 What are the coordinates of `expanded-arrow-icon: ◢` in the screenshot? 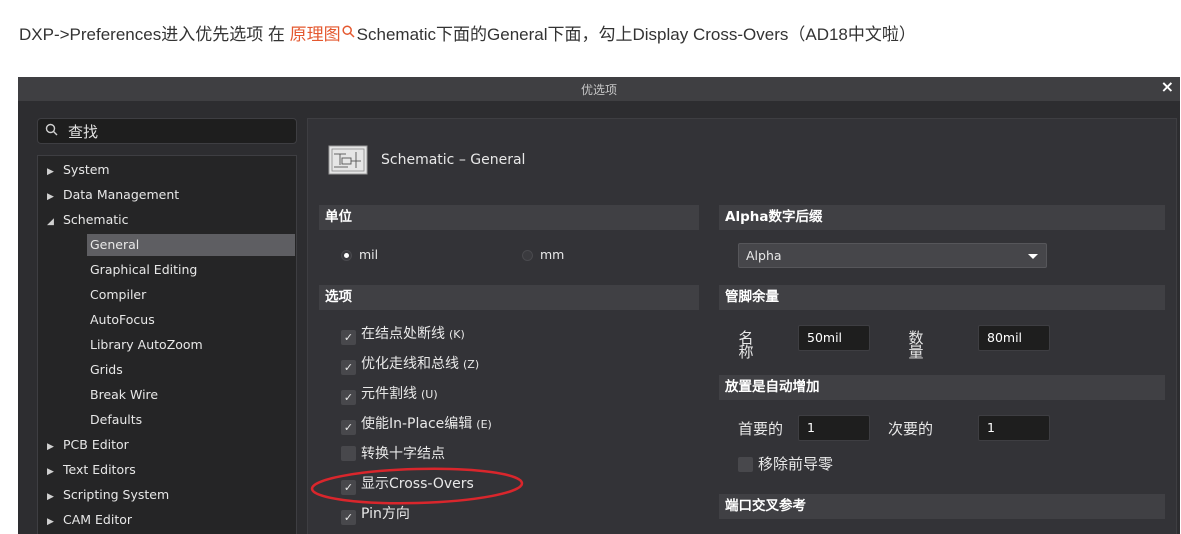 It's located at (55, 222).